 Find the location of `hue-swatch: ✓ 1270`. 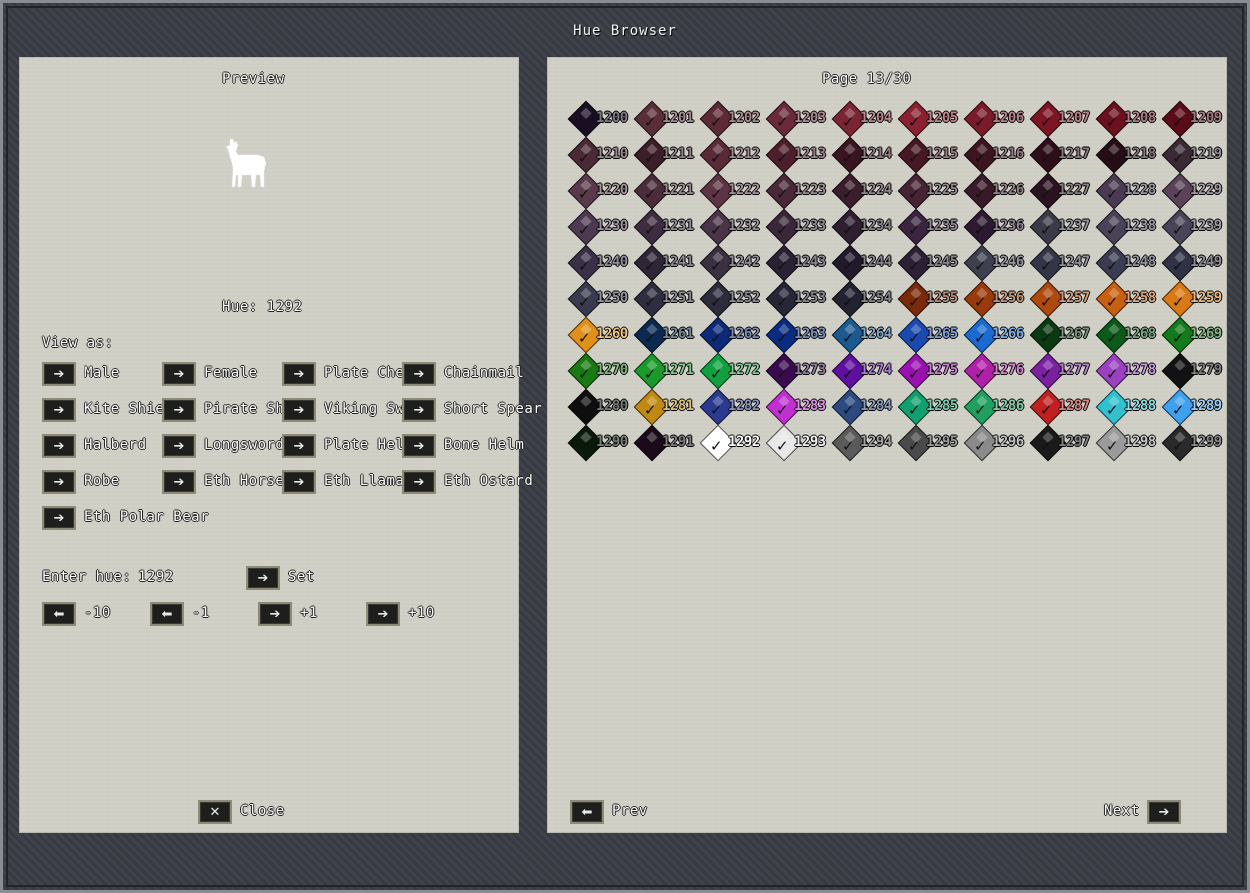

hue-swatch: ✓ 1270 is located at coordinates (600, 371).